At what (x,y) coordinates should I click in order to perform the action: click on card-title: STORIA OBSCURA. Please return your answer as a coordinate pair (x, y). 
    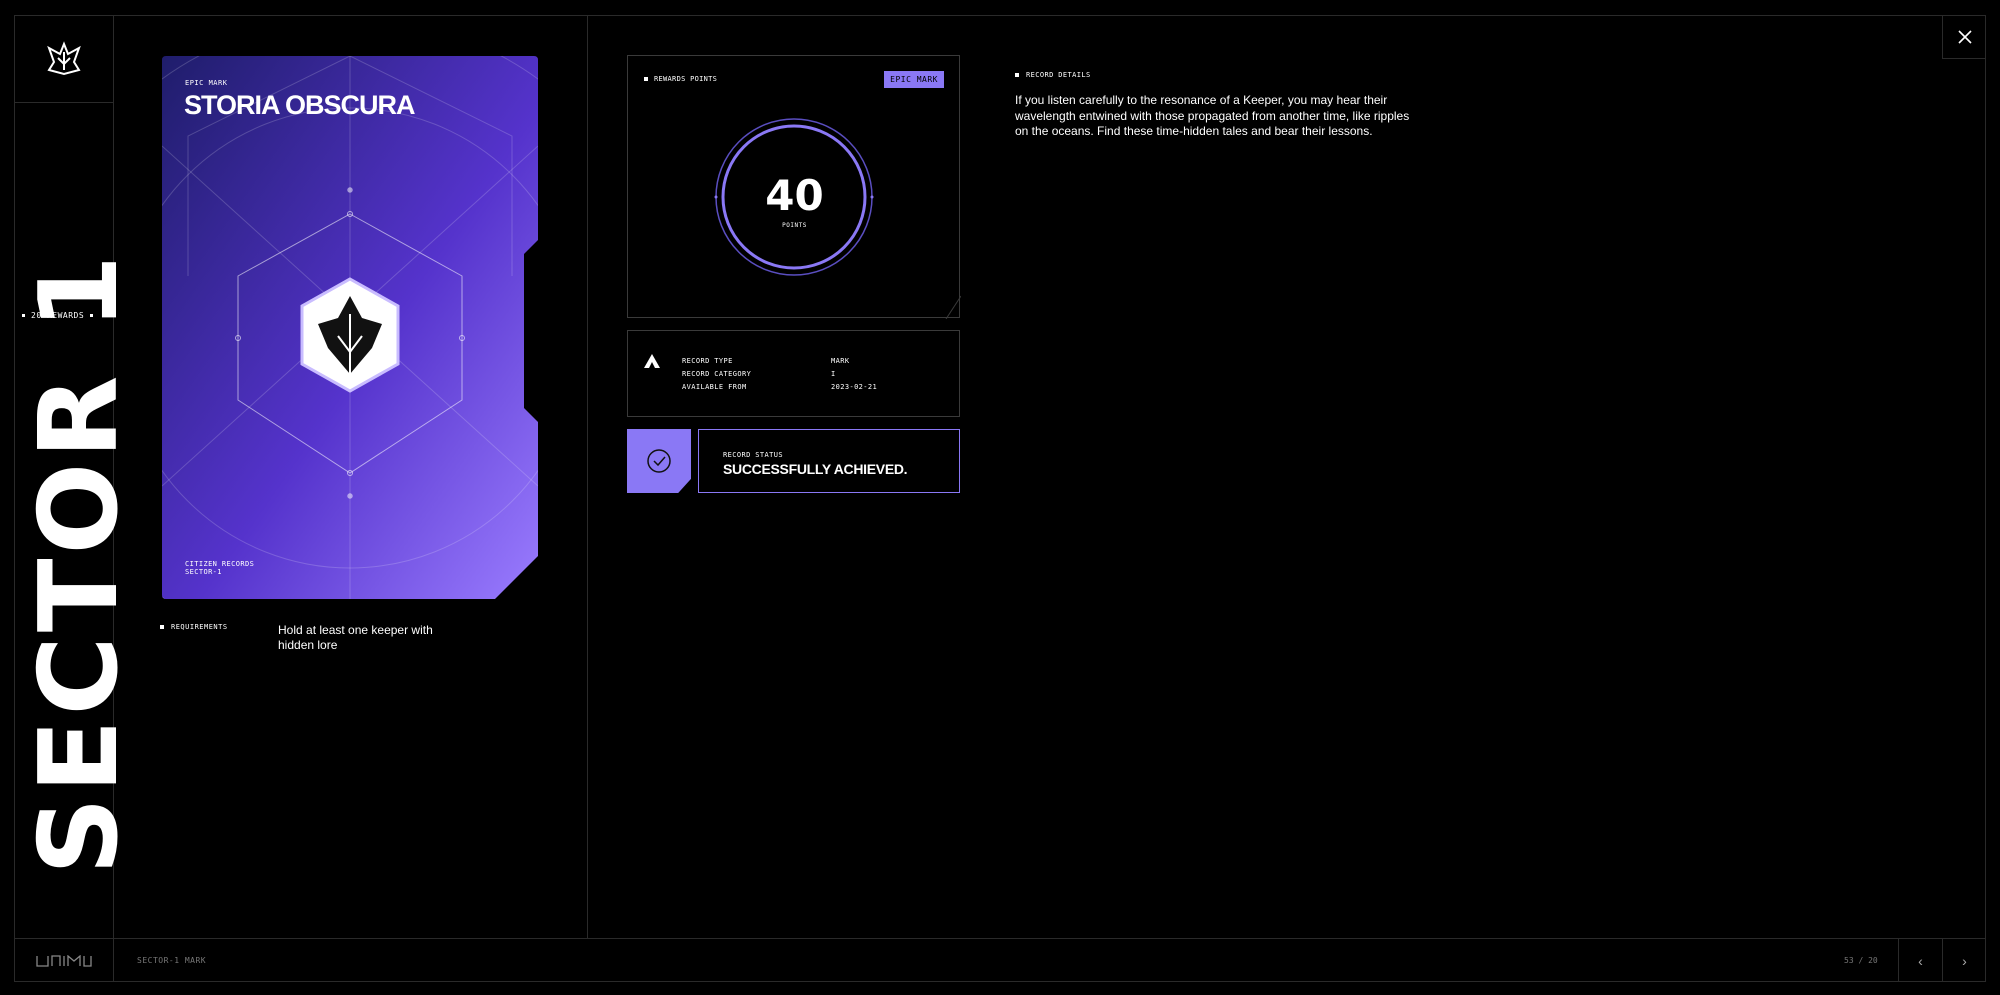
    Looking at the image, I should click on (300, 105).